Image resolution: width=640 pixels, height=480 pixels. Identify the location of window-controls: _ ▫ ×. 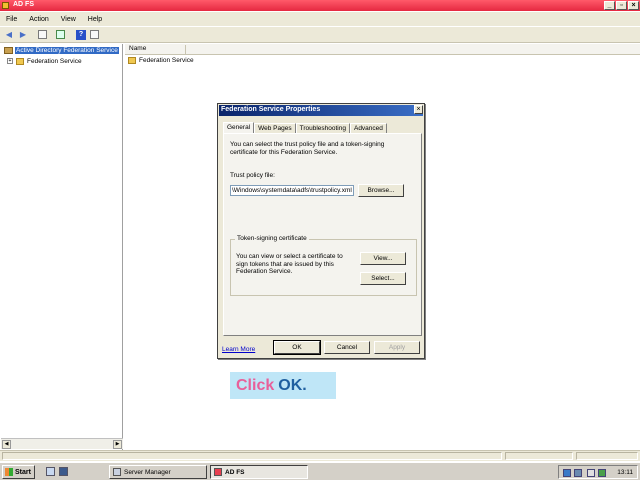
(621, 5).